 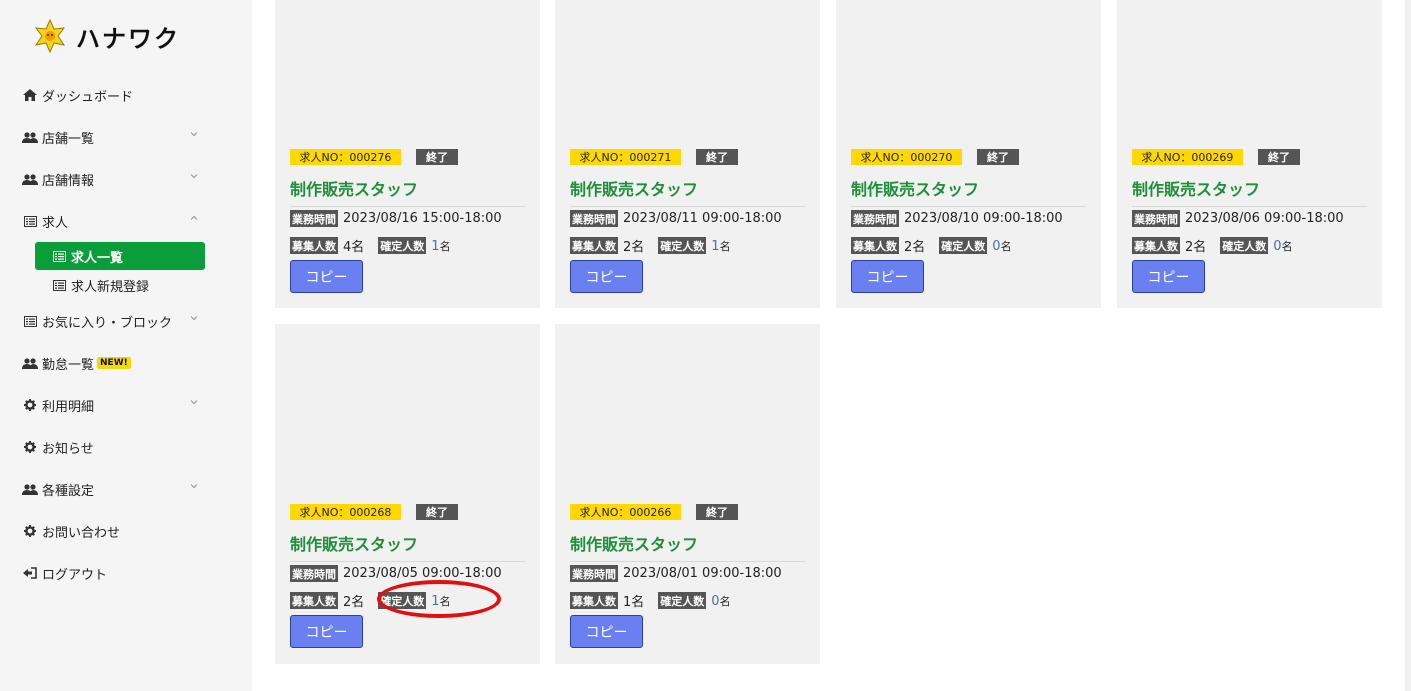 What do you see at coordinates (68, 407) in the screenshot?
I see `sidebar-item-label: 利用明細` at bounding box center [68, 407].